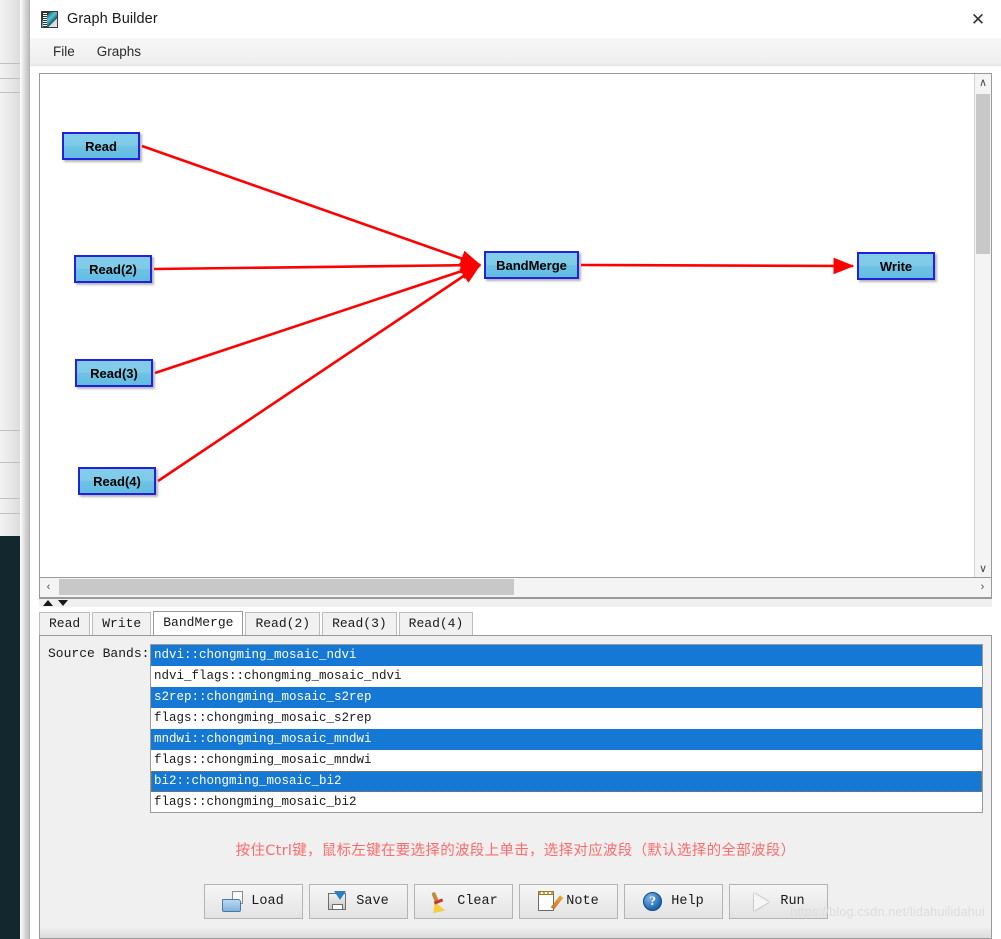  I want to click on tab-read-4: Read(4), so click(436, 623).